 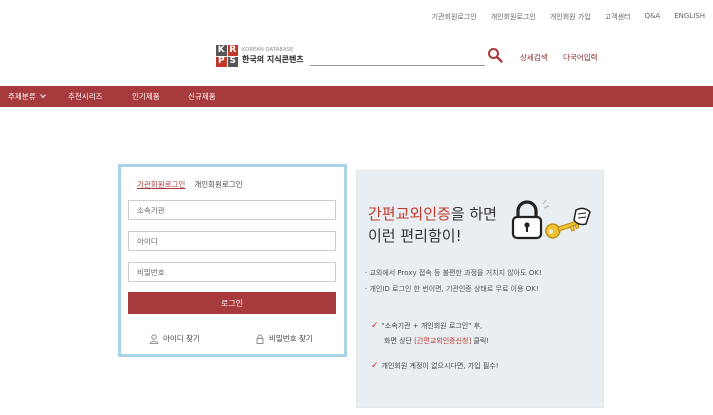 I want to click on personal-login-link: 개인회원로그인, so click(x=513, y=17).